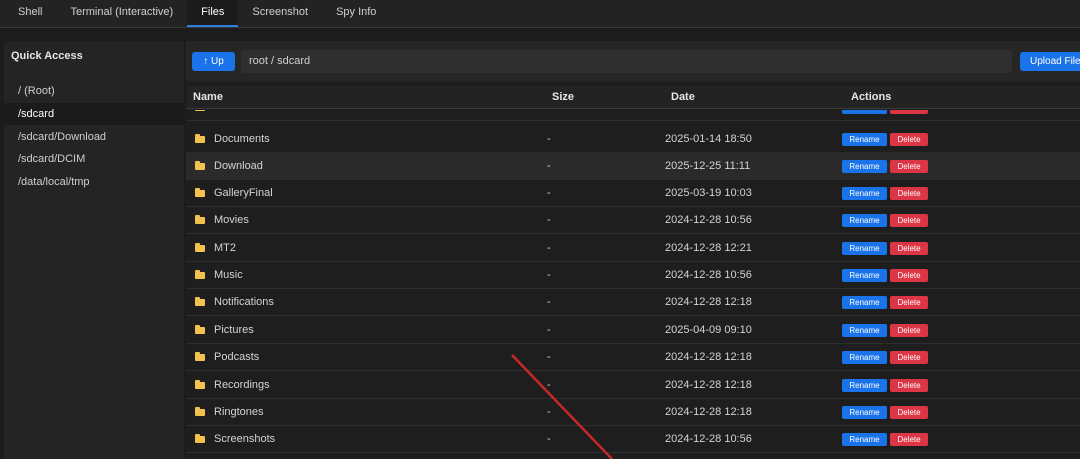 This screenshot has width=1080, height=459. I want to click on file-name: DCIM, so click(228, 115).